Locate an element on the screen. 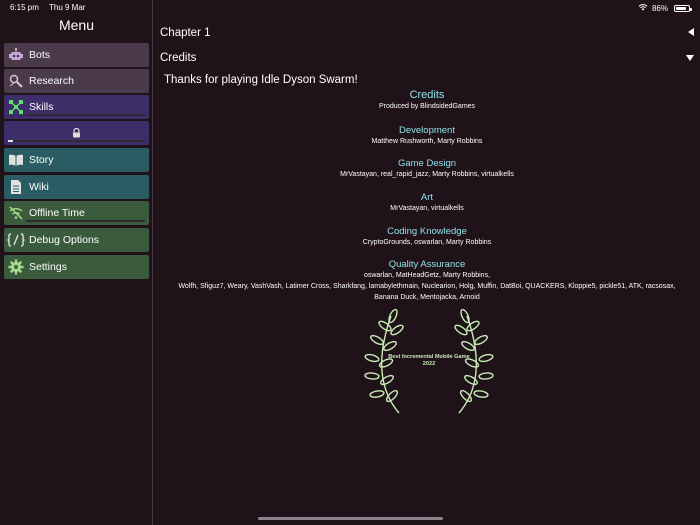  sidebar-item-skills: Skills is located at coordinates (76, 107).